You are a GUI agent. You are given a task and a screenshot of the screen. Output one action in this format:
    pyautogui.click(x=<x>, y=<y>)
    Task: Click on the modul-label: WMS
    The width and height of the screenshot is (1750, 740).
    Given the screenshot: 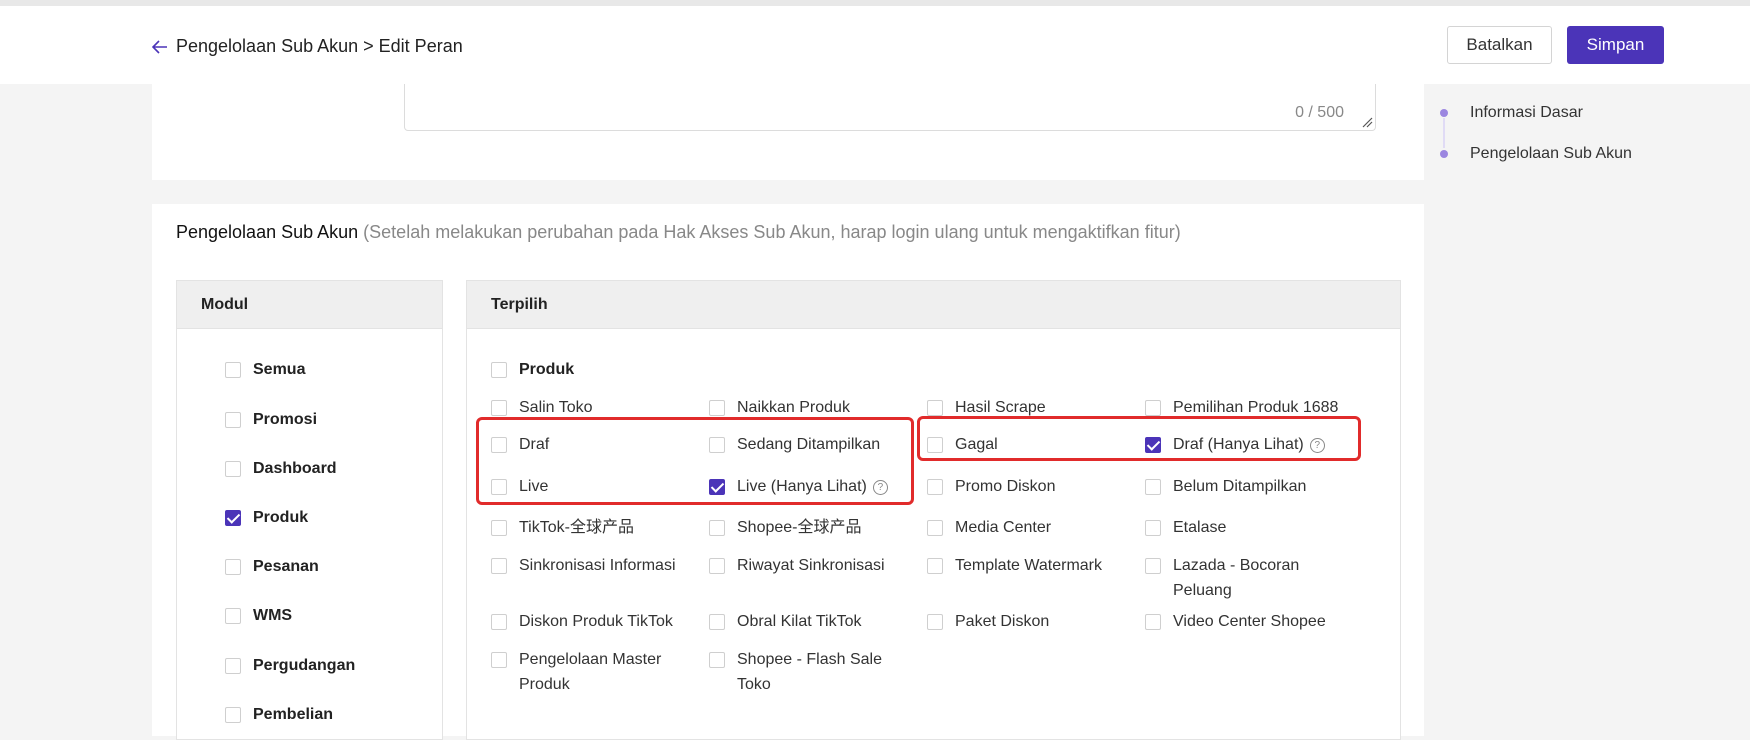 What is the action you would take?
    pyautogui.click(x=273, y=615)
    